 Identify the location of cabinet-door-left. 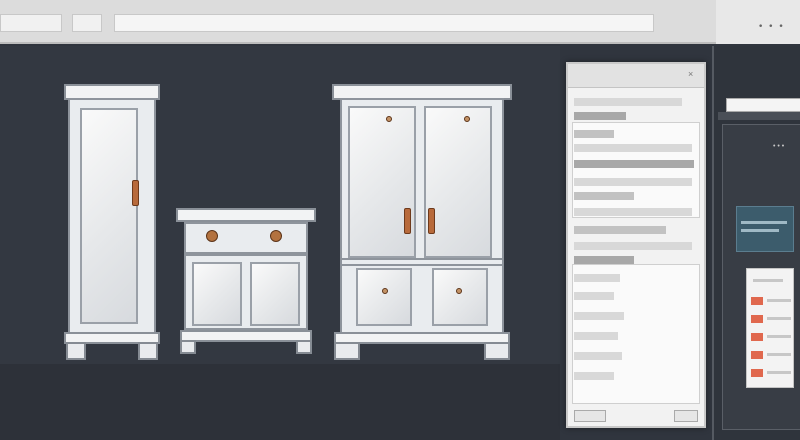
(382, 182).